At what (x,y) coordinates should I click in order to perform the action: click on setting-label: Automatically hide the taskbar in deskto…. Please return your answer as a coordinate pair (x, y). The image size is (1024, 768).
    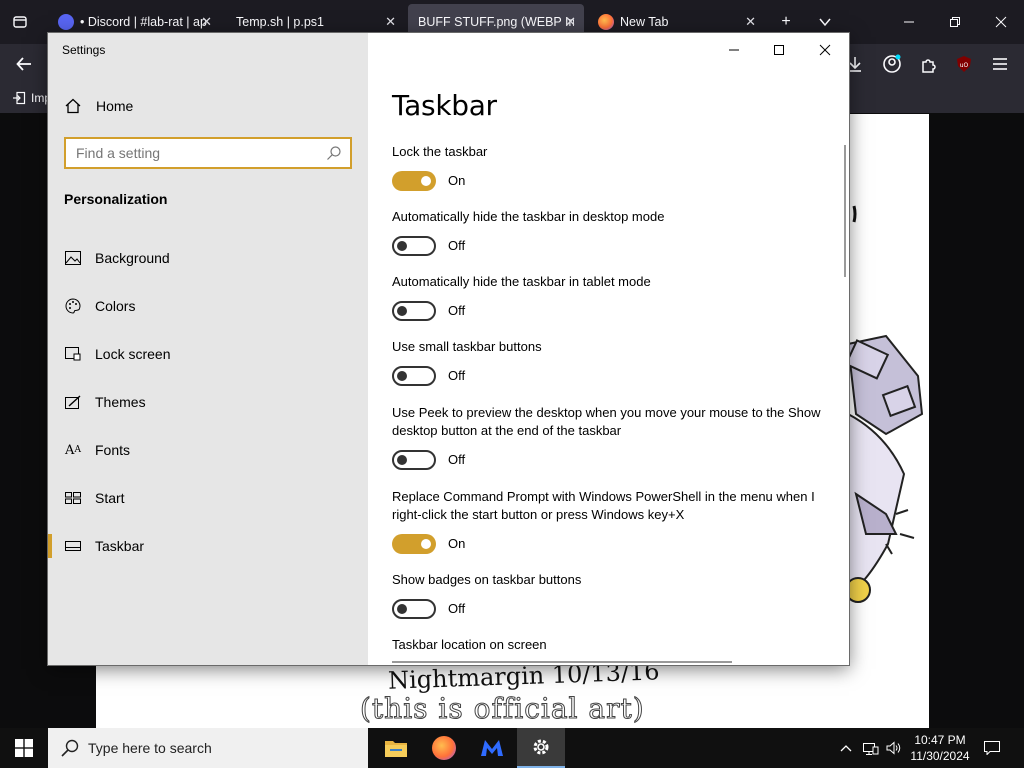
    Looking at the image, I should click on (528, 216).